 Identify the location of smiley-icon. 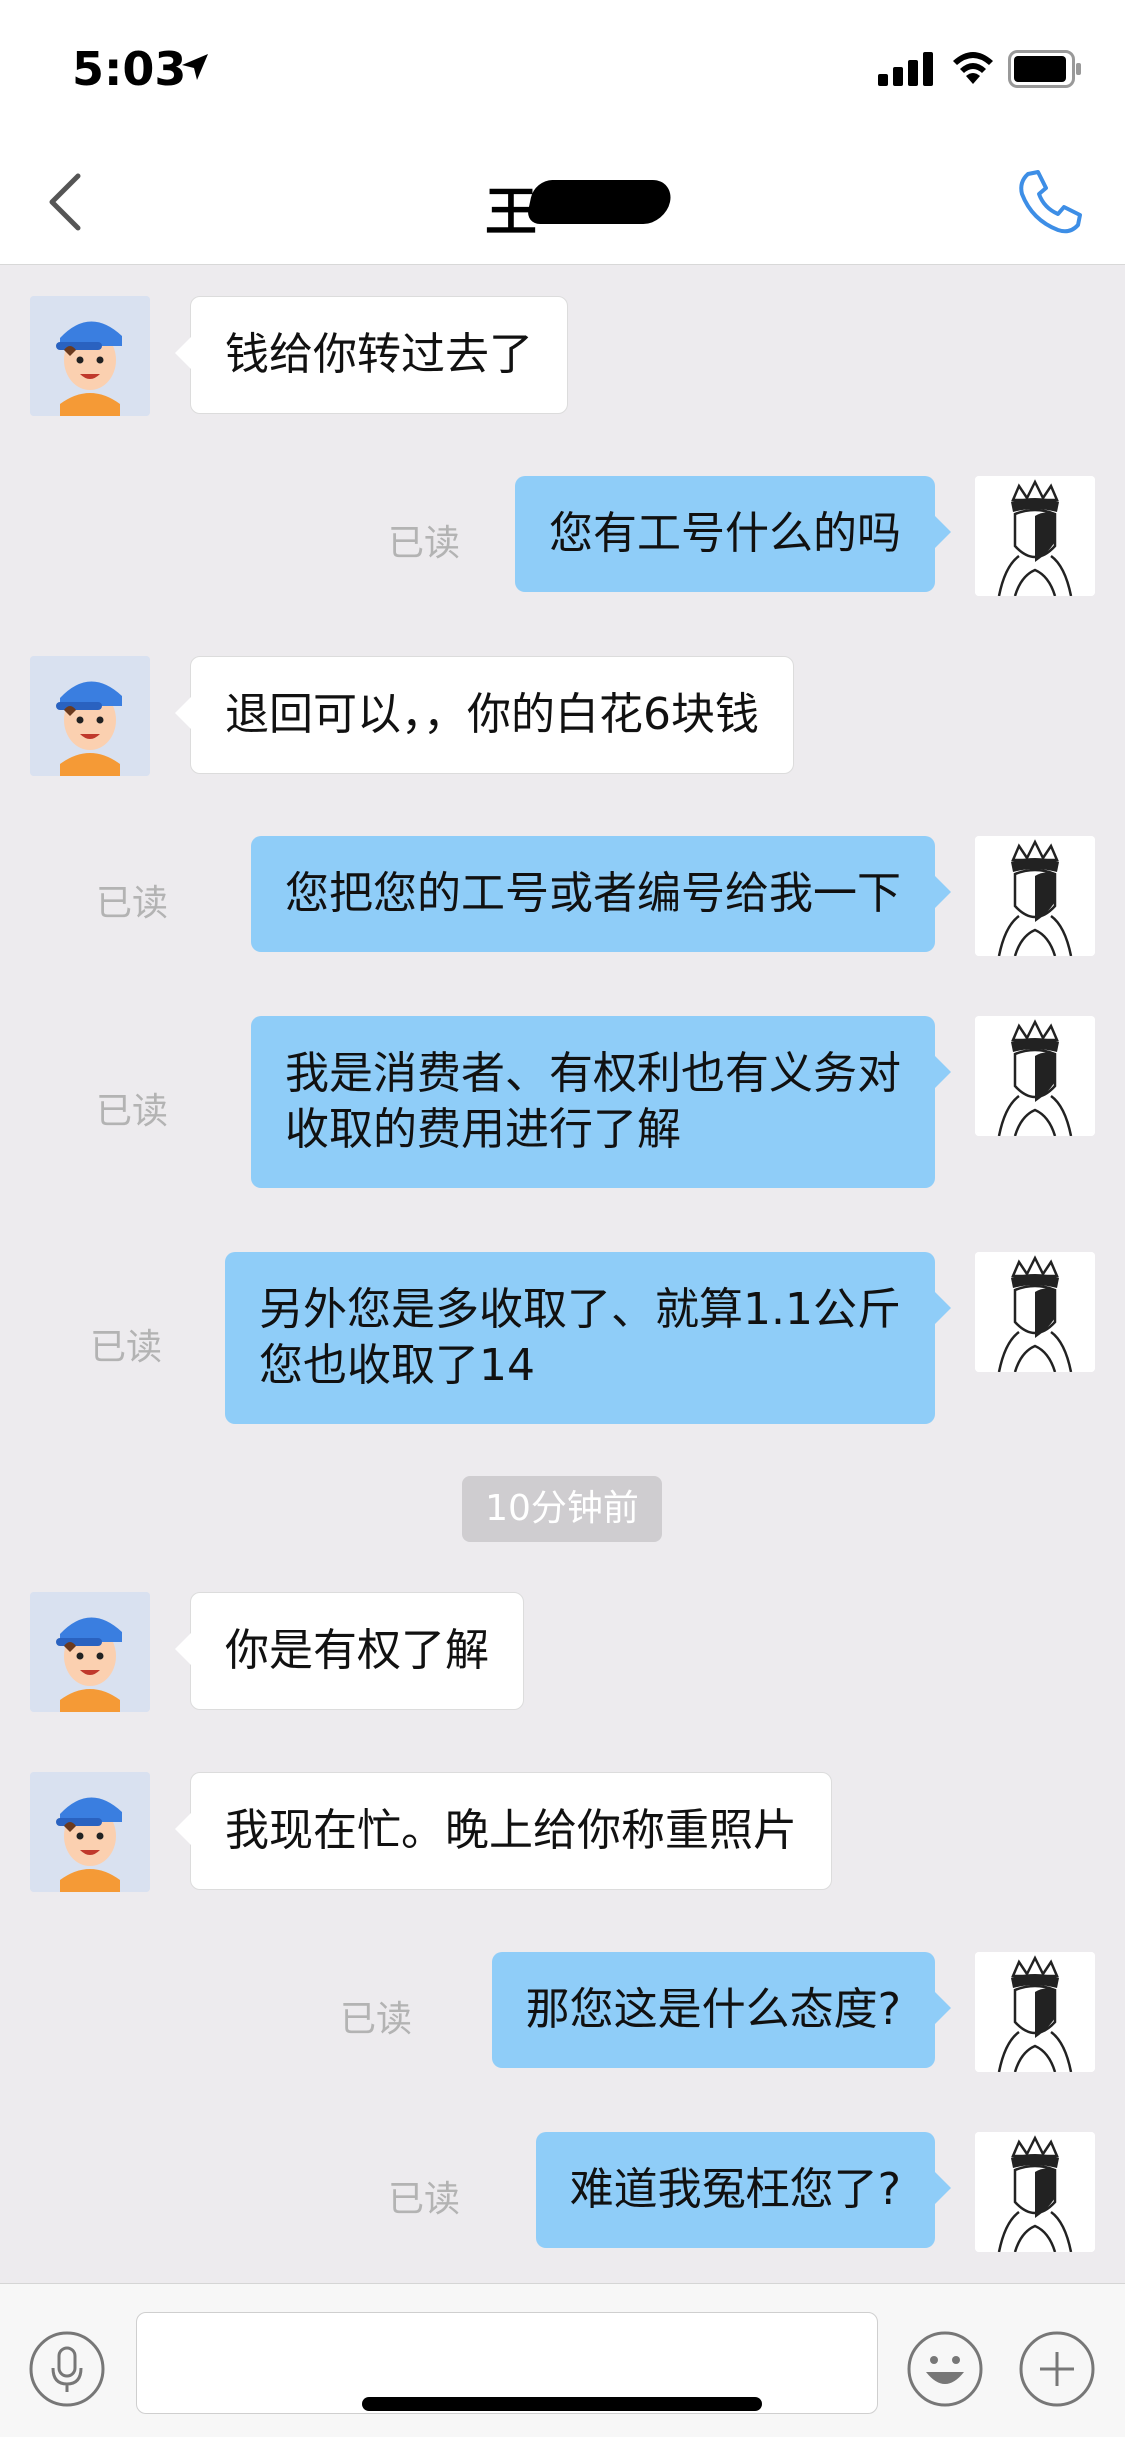
(945, 2369).